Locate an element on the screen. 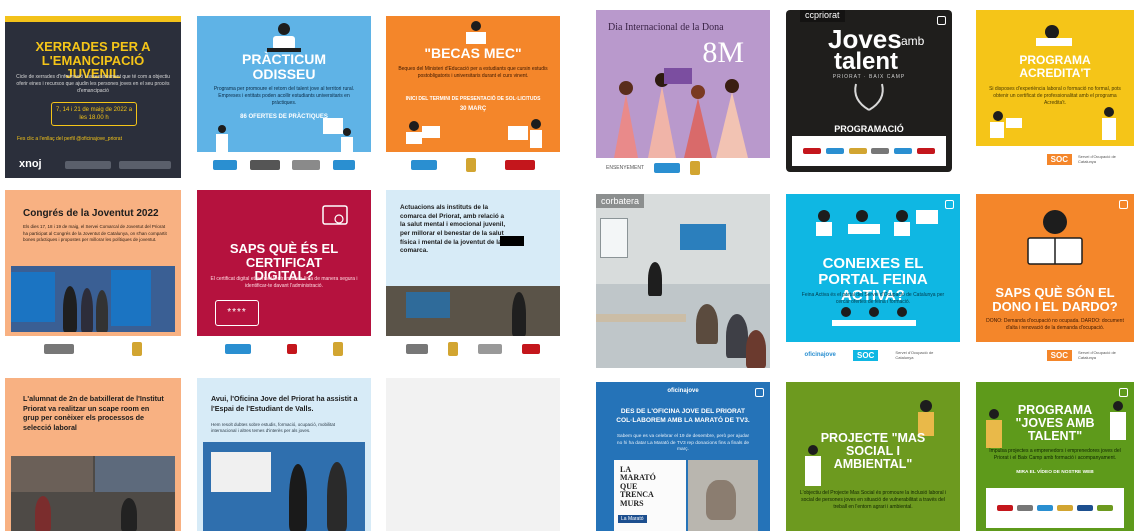 The image size is (1140, 531). date-box: 7, 14 i 21 de maig de 2022 a les 18.00 h is located at coordinates (94, 114).